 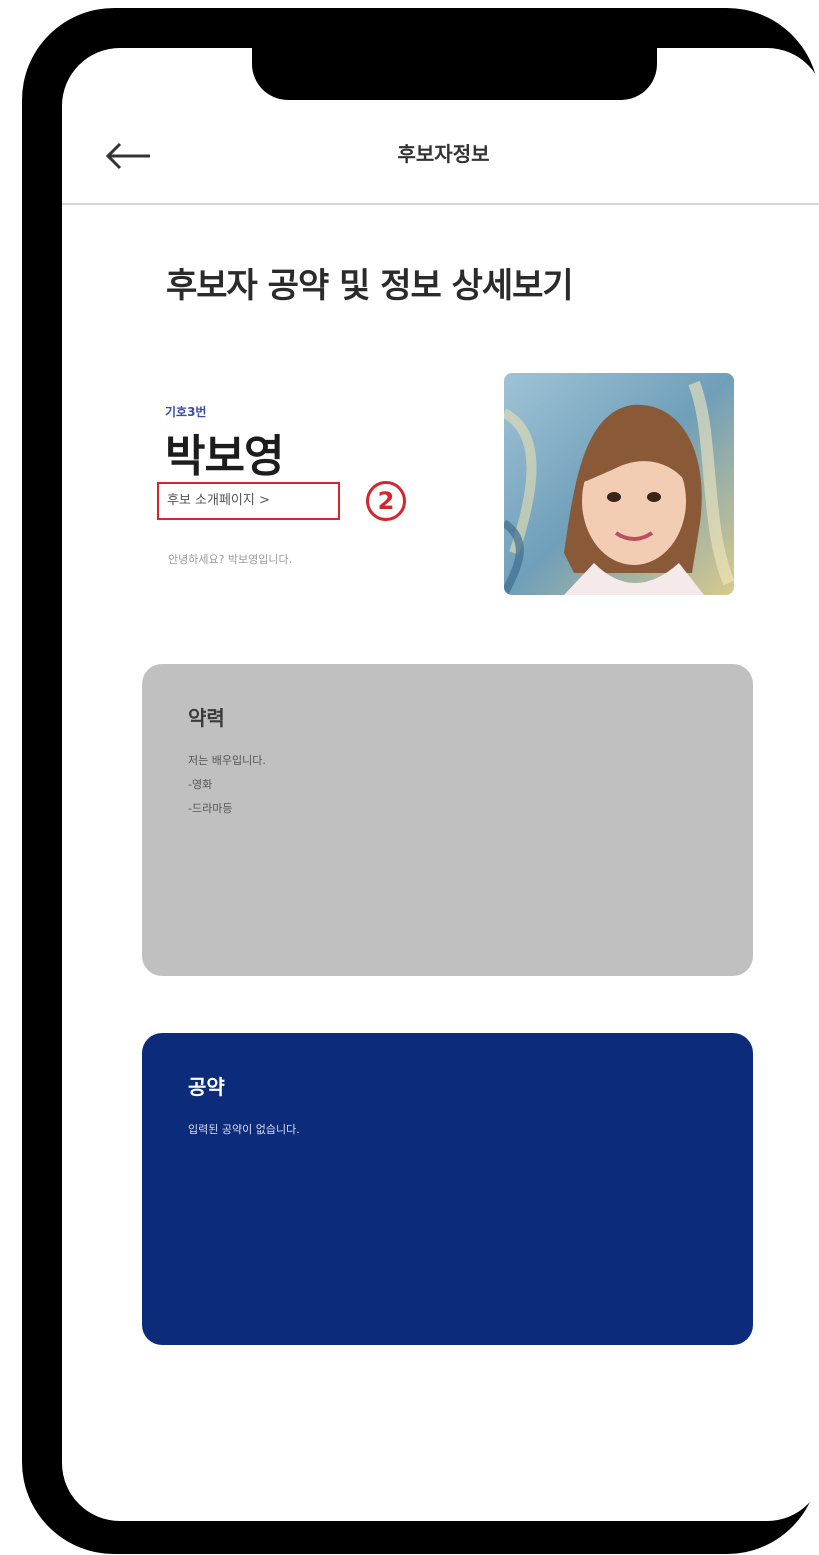 I want to click on pledge-card: 공약 입력된 공약이 없습니다., so click(x=447, y=1189).